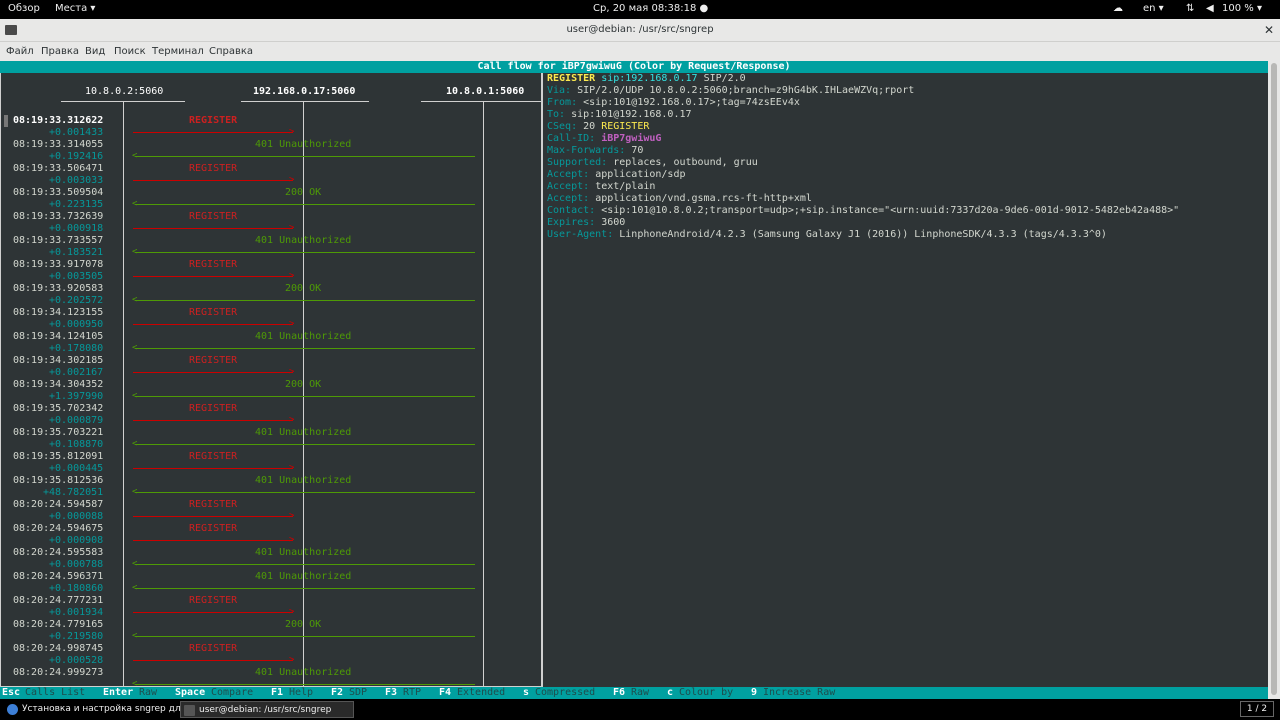 The image size is (1280, 720). Describe the element at coordinates (58, 265) in the screenshot. I see `message-timestamp: 08:19:33.917078` at that location.